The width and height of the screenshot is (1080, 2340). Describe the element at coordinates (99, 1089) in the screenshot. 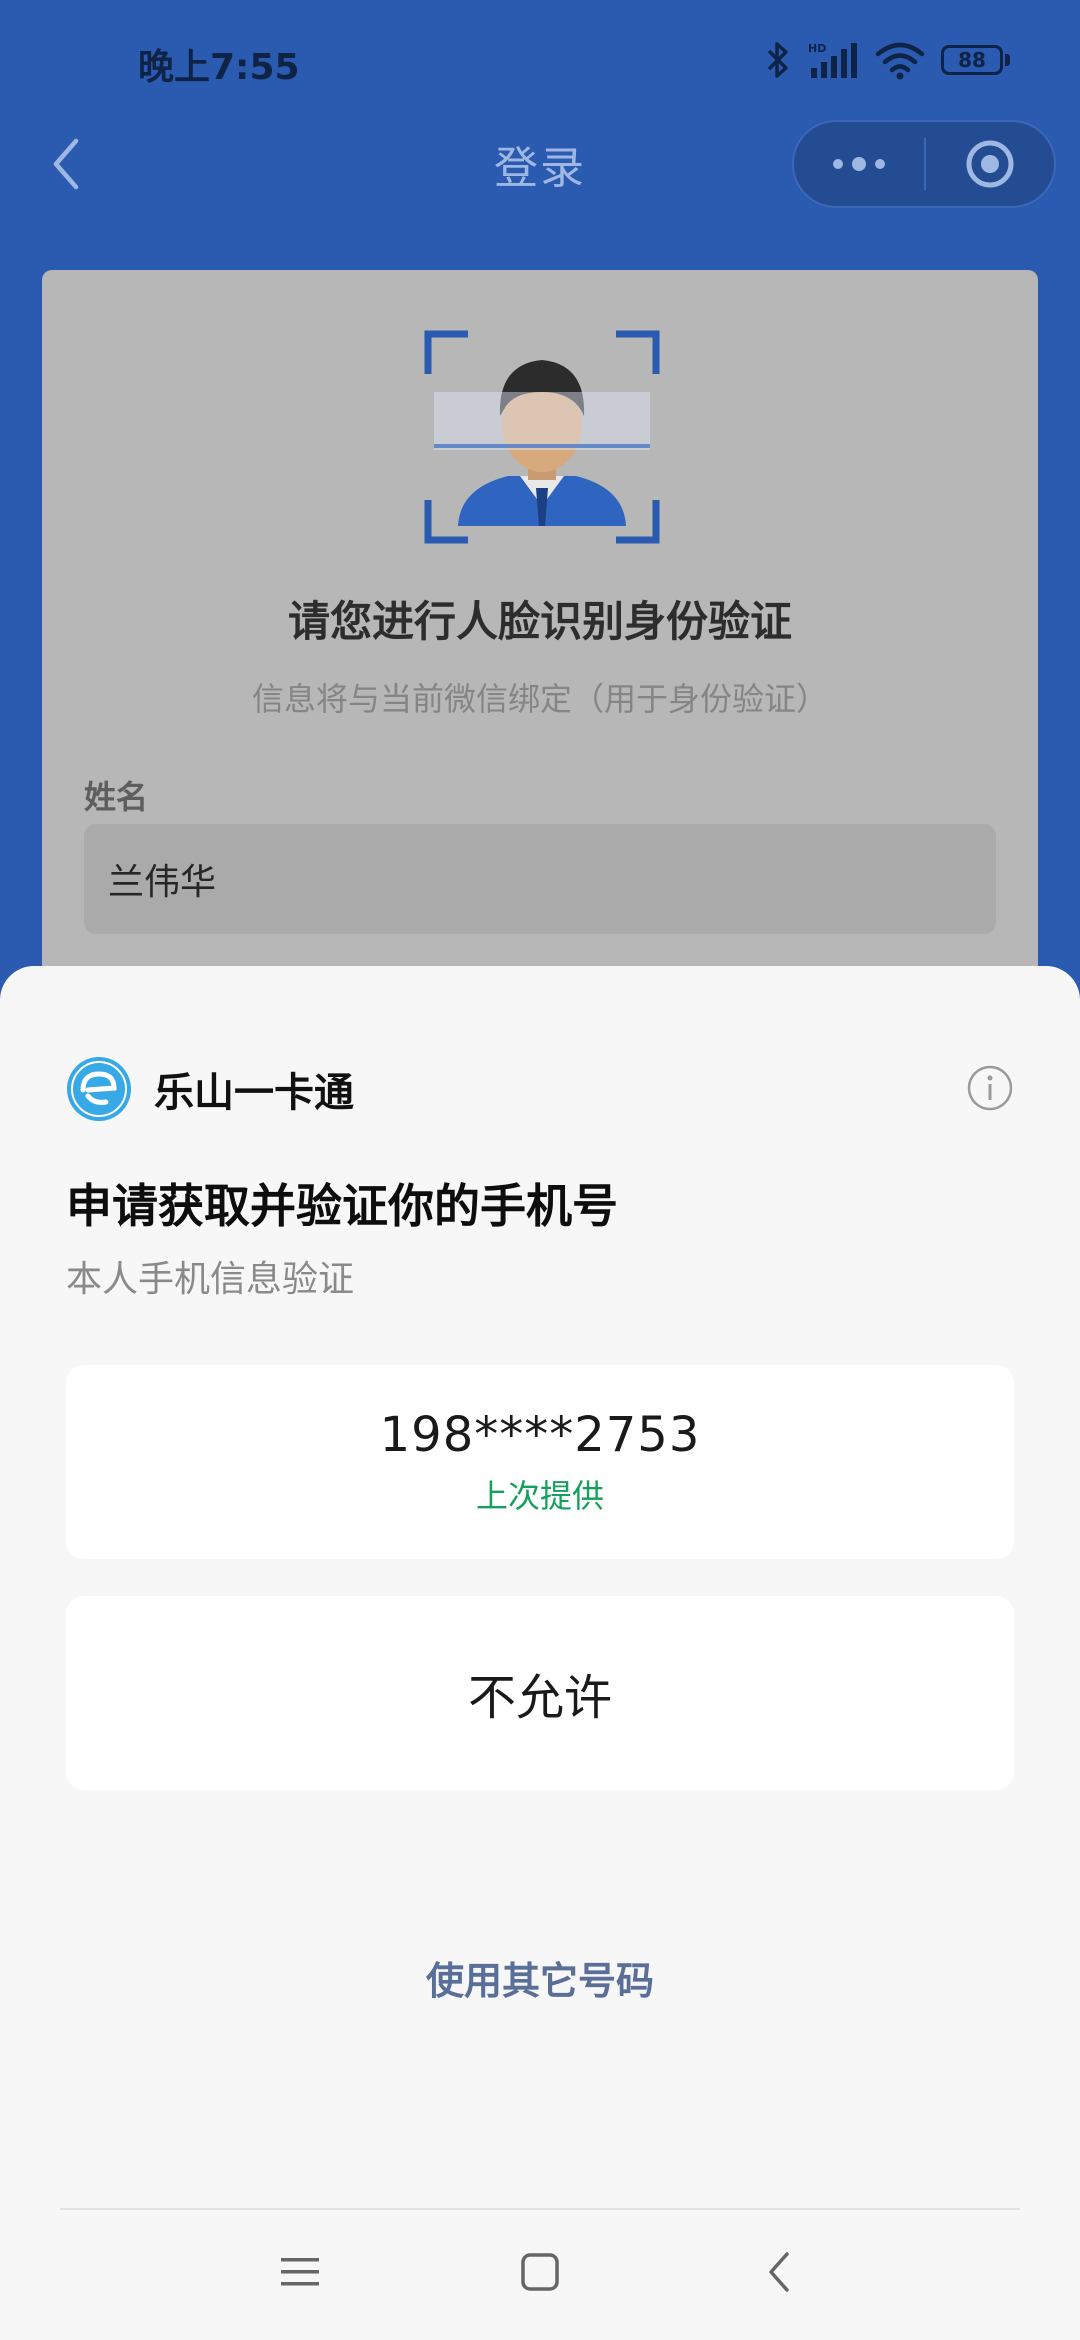

I see `app-logo-icon` at that location.